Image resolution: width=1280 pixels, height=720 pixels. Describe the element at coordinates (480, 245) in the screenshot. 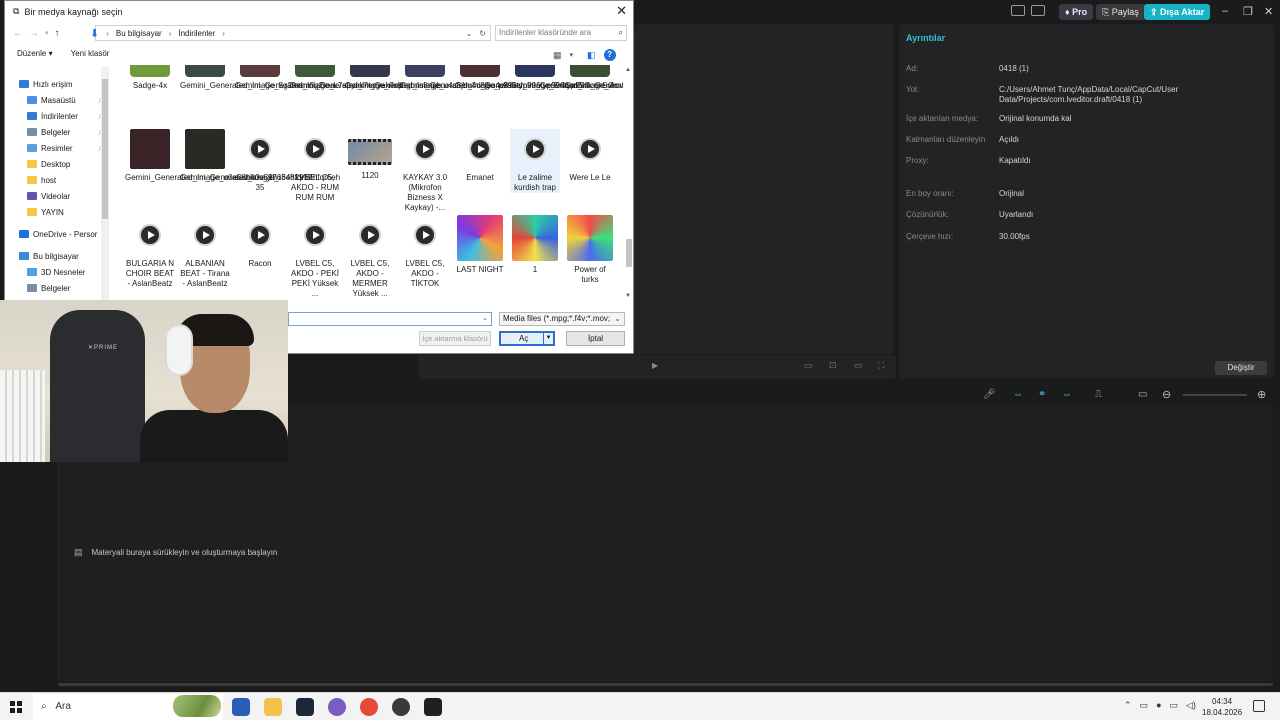

I see `file-item: LAST NIGHT` at that location.